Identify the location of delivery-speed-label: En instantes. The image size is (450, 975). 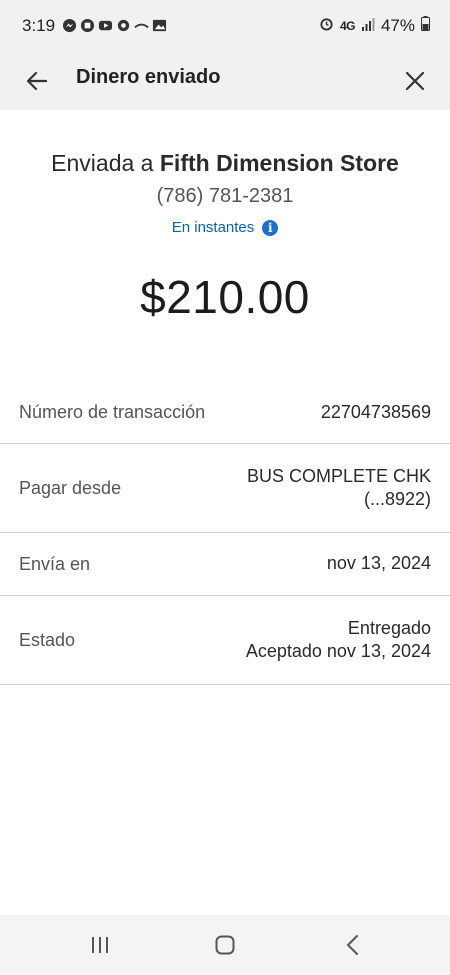
(213, 227).